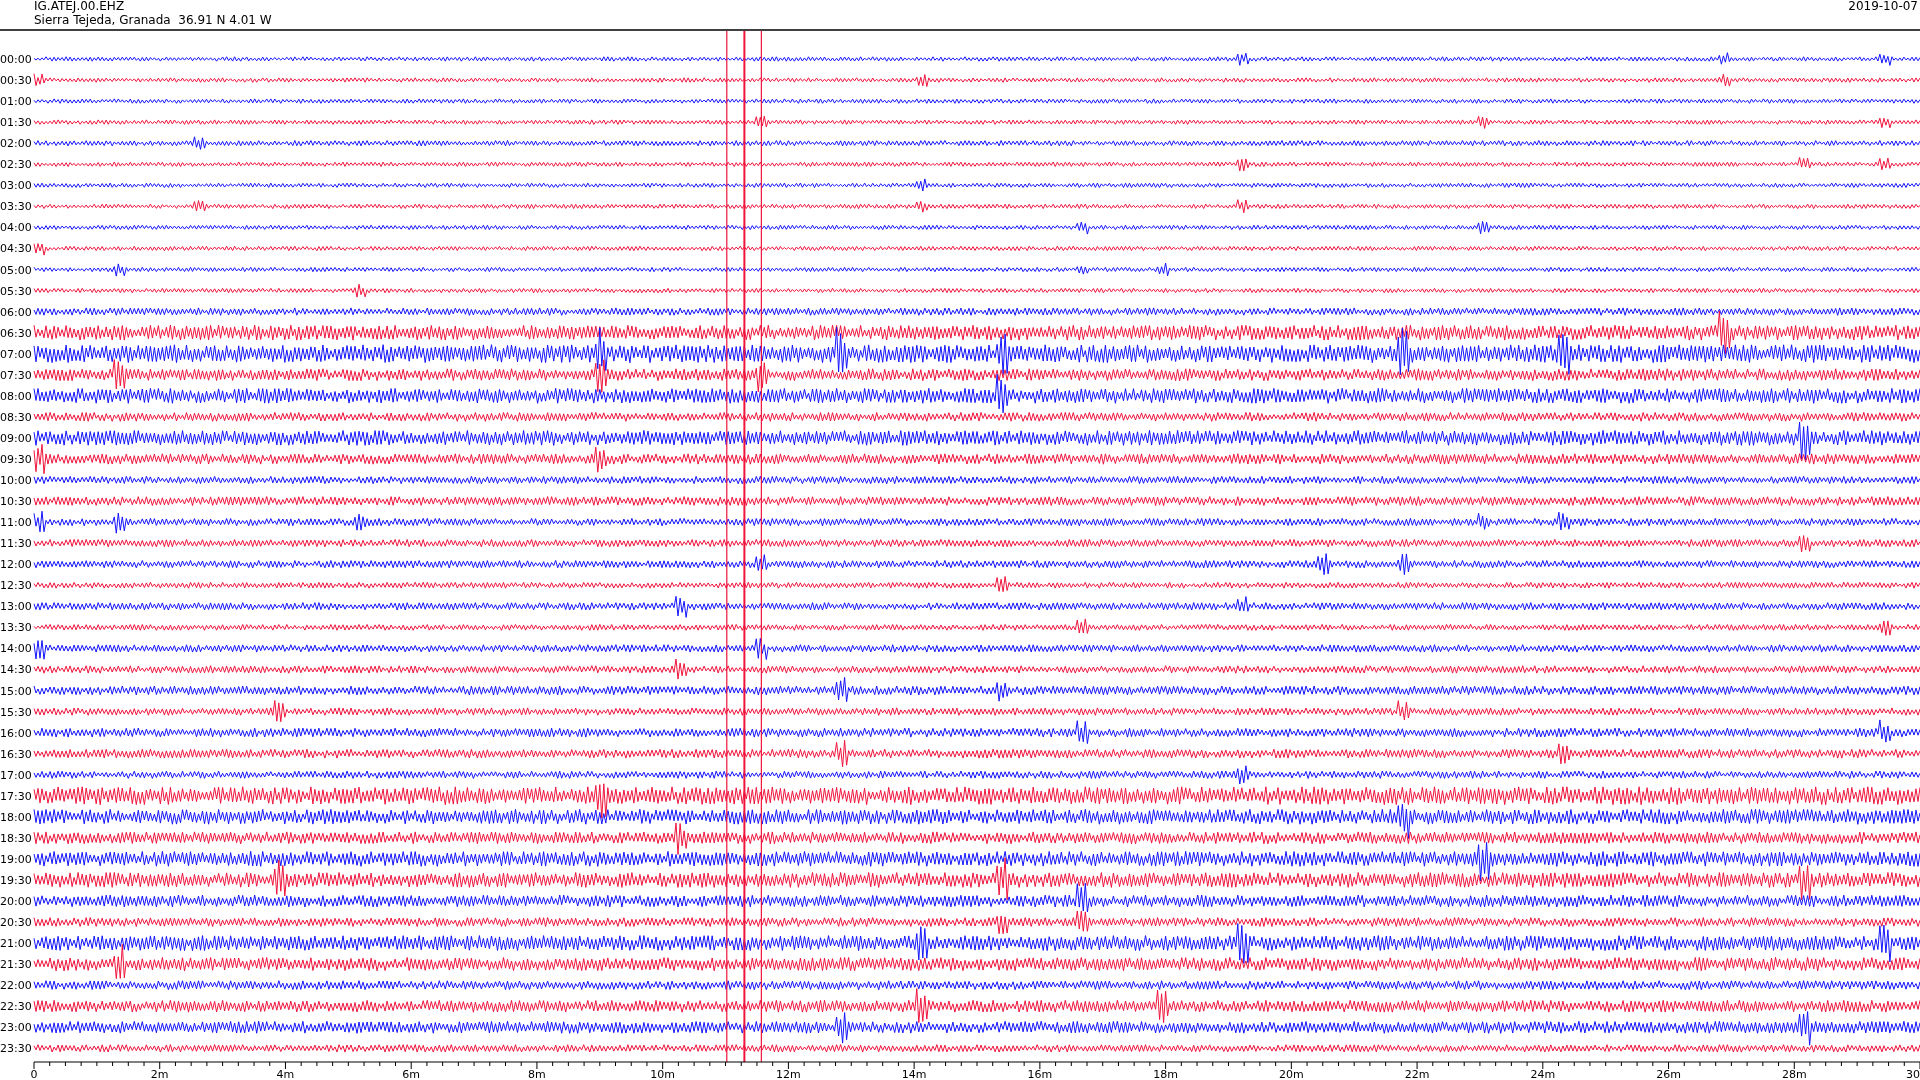  I want to click on plot-date: 2019-10-07, so click(1883, 6).